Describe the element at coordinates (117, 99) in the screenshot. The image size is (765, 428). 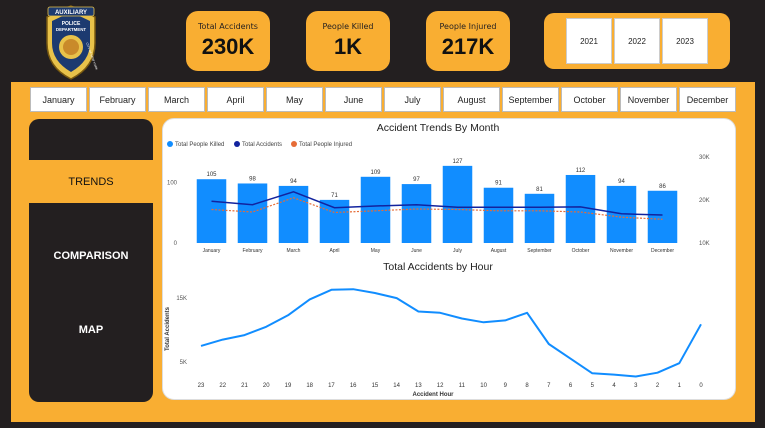
I see `month-button-february: February` at that location.